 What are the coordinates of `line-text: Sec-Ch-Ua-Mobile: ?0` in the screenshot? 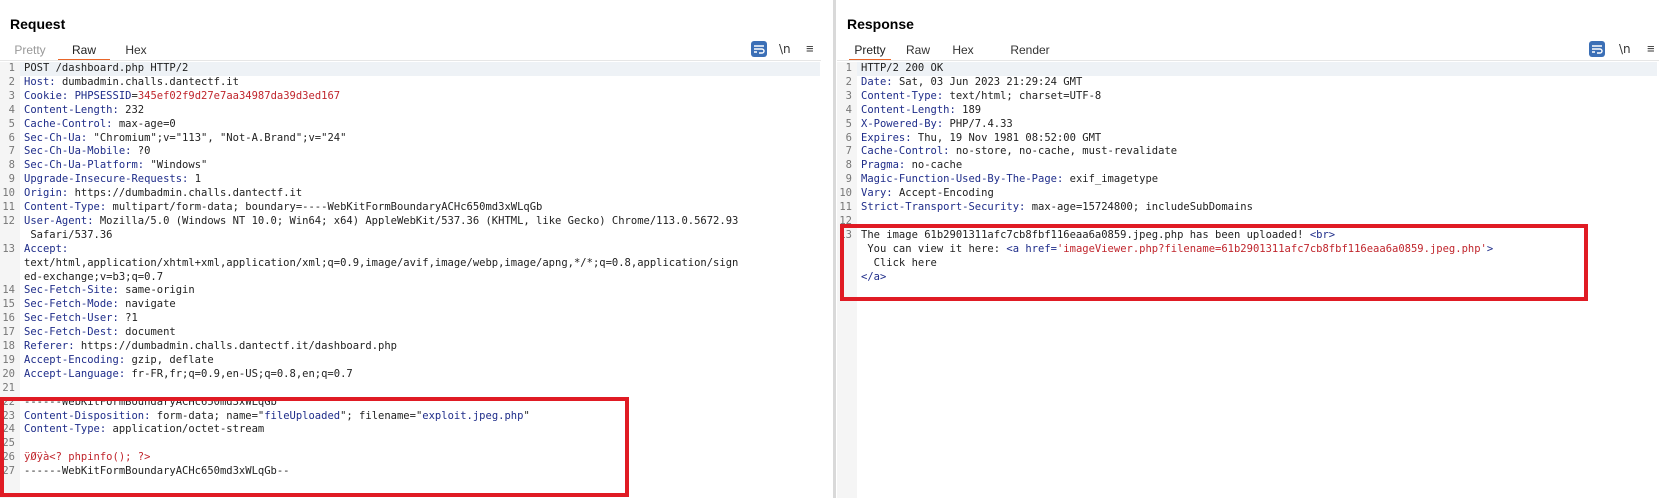 It's located at (87, 152).